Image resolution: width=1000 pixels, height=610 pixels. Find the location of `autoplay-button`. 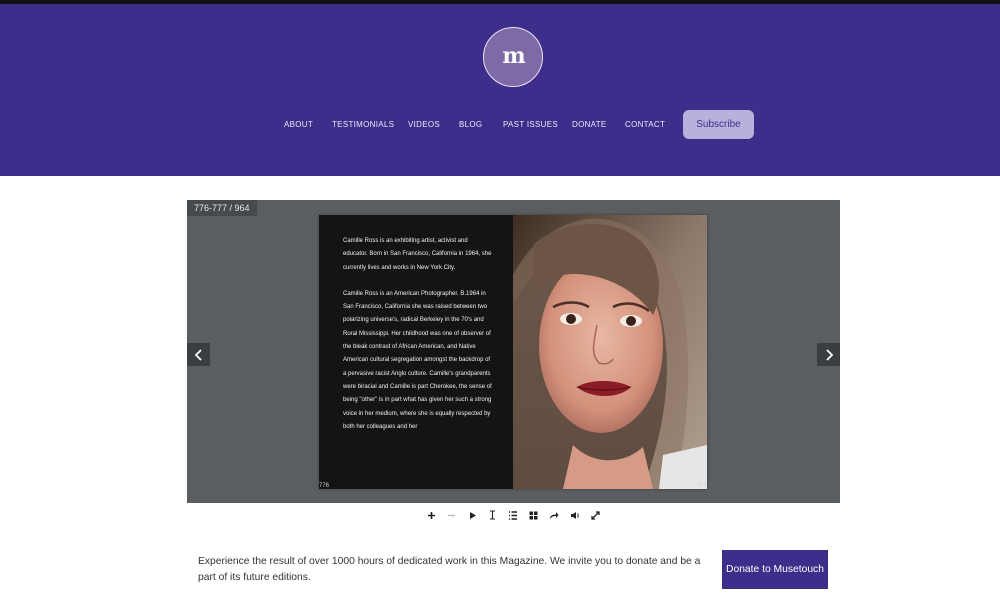

autoplay-button is located at coordinates (472, 515).